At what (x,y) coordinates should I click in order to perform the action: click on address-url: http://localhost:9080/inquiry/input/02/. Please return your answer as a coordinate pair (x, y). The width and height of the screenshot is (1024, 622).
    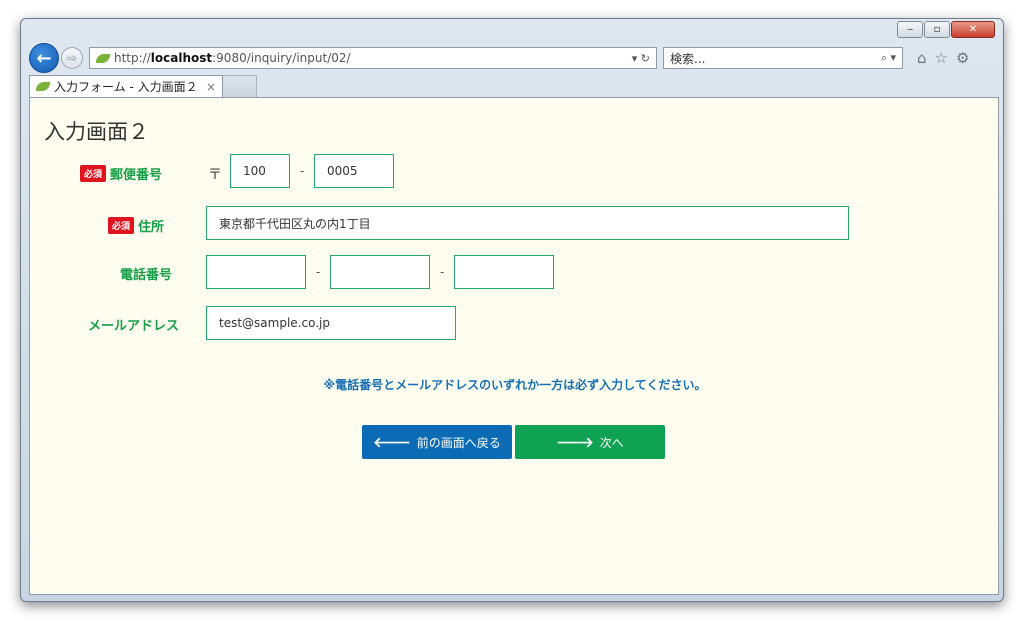
    Looking at the image, I should click on (373, 58).